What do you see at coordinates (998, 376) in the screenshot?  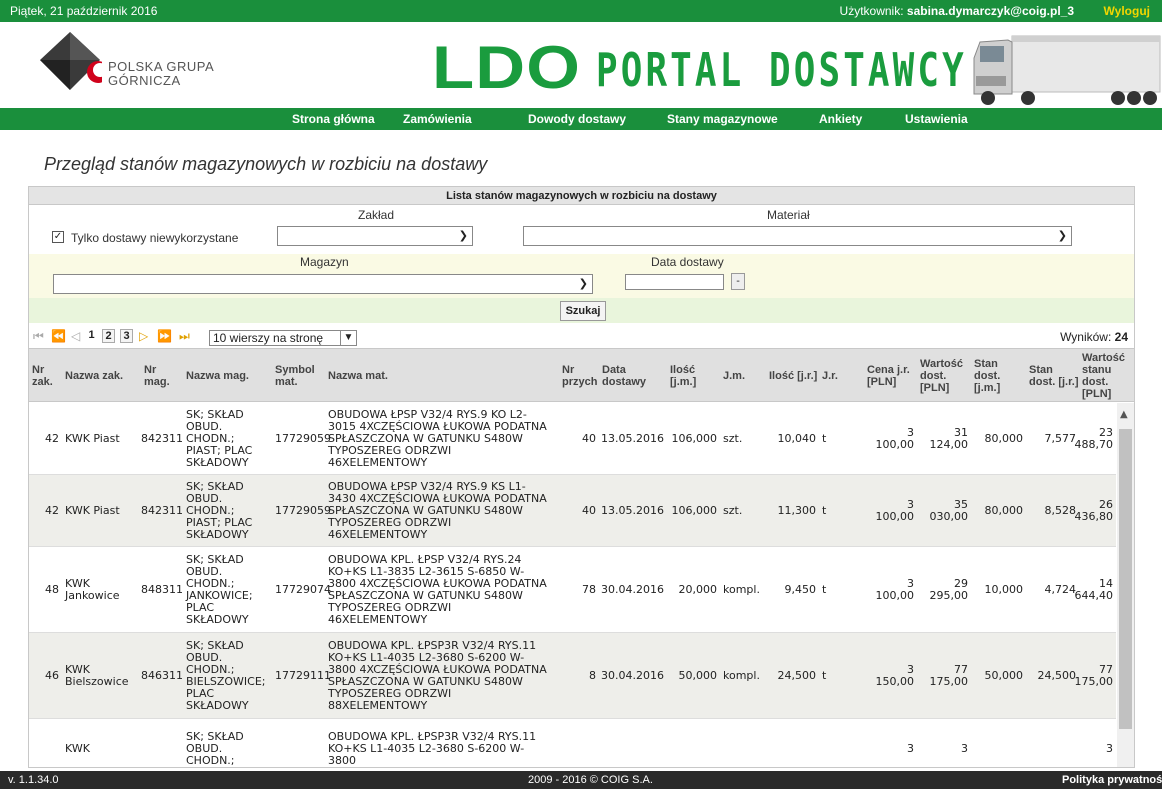 I see `col-stan-dost-jm: Stan dost. [j.m.]` at bounding box center [998, 376].